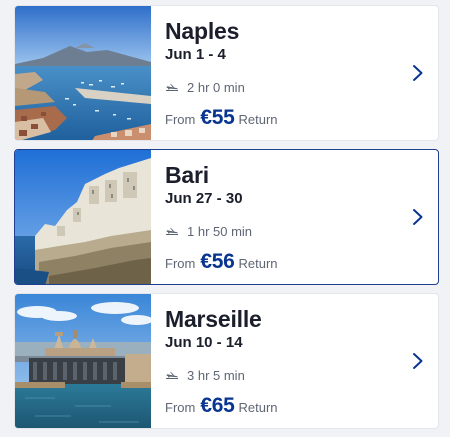 The height and width of the screenshot is (437, 450). I want to click on price-row: From €65 Return, so click(301, 406).